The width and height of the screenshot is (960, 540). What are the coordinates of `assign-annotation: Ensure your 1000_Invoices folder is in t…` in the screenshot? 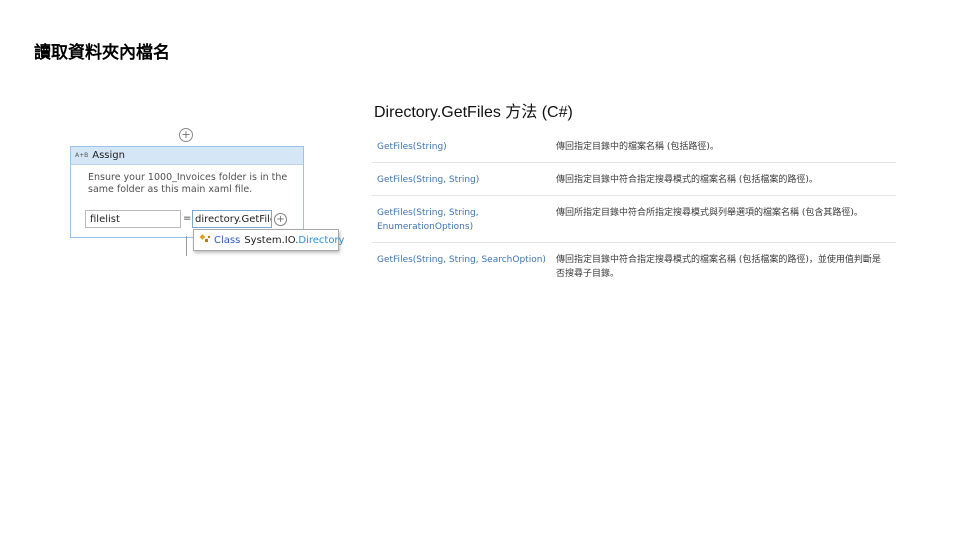 It's located at (188, 183).